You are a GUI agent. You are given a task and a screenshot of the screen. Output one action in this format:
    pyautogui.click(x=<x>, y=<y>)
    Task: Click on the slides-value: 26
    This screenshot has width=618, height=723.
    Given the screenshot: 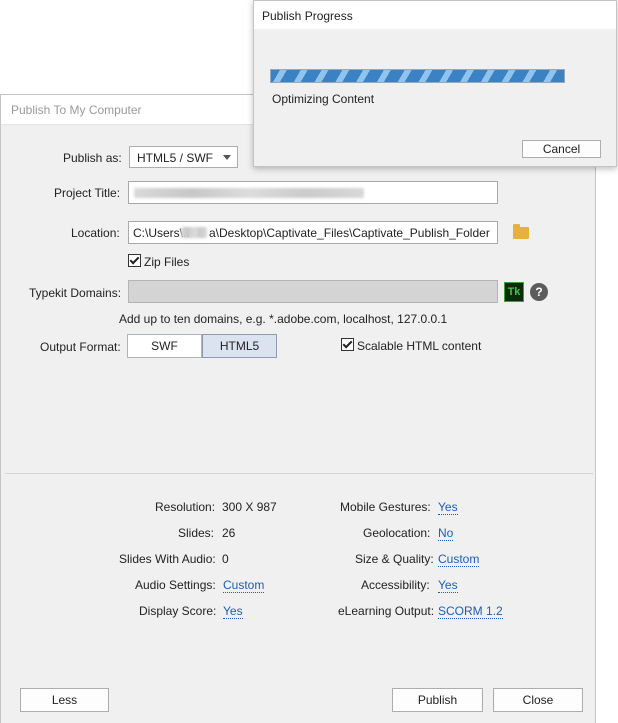 What is the action you would take?
    pyautogui.click(x=229, y=533)
    